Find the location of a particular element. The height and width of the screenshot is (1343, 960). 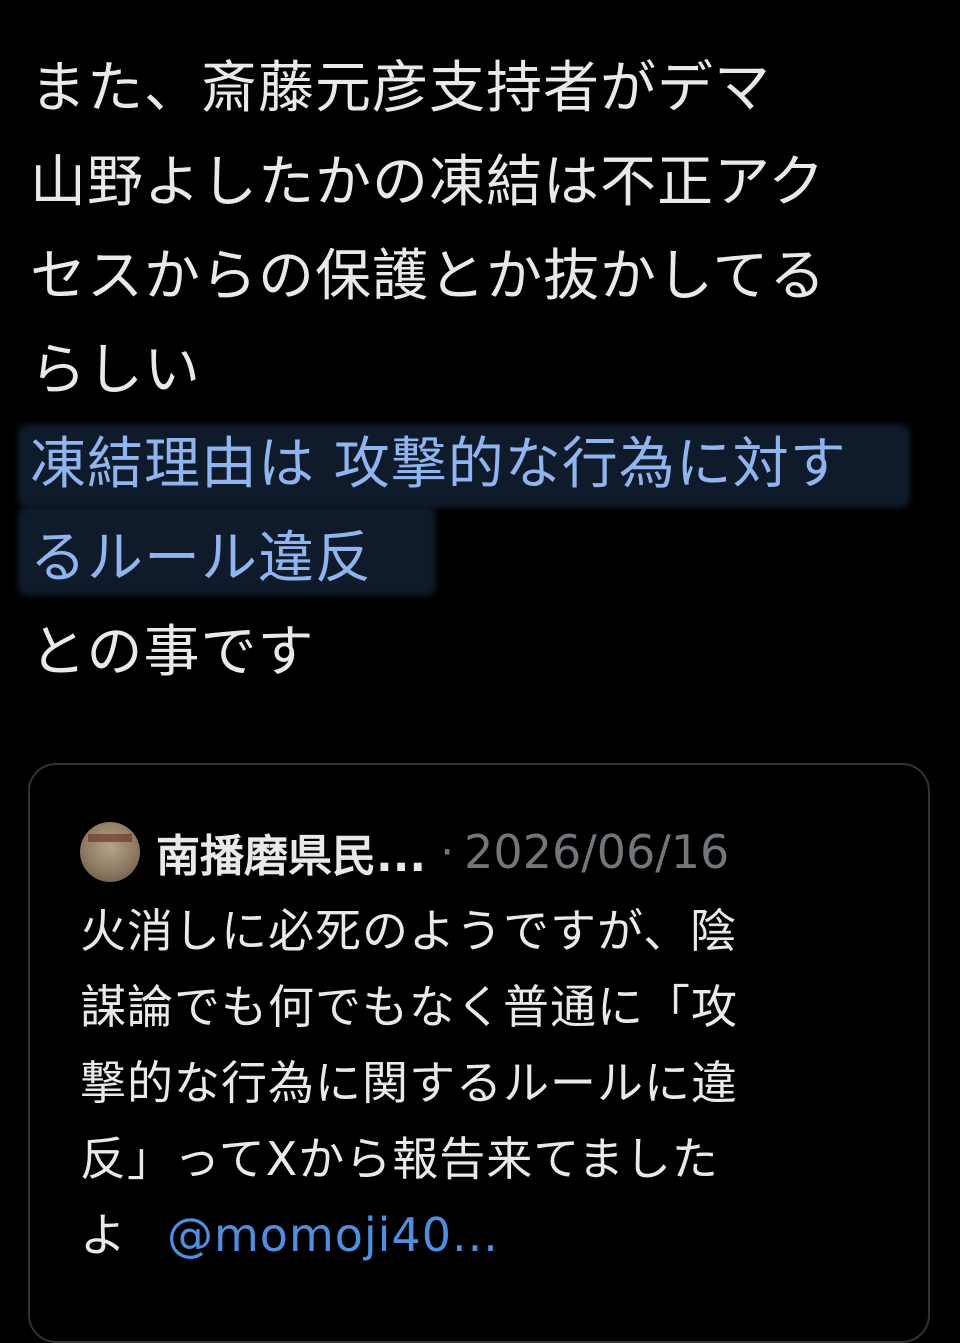

post-text-line: との事です is located at coordinates (172, 652).